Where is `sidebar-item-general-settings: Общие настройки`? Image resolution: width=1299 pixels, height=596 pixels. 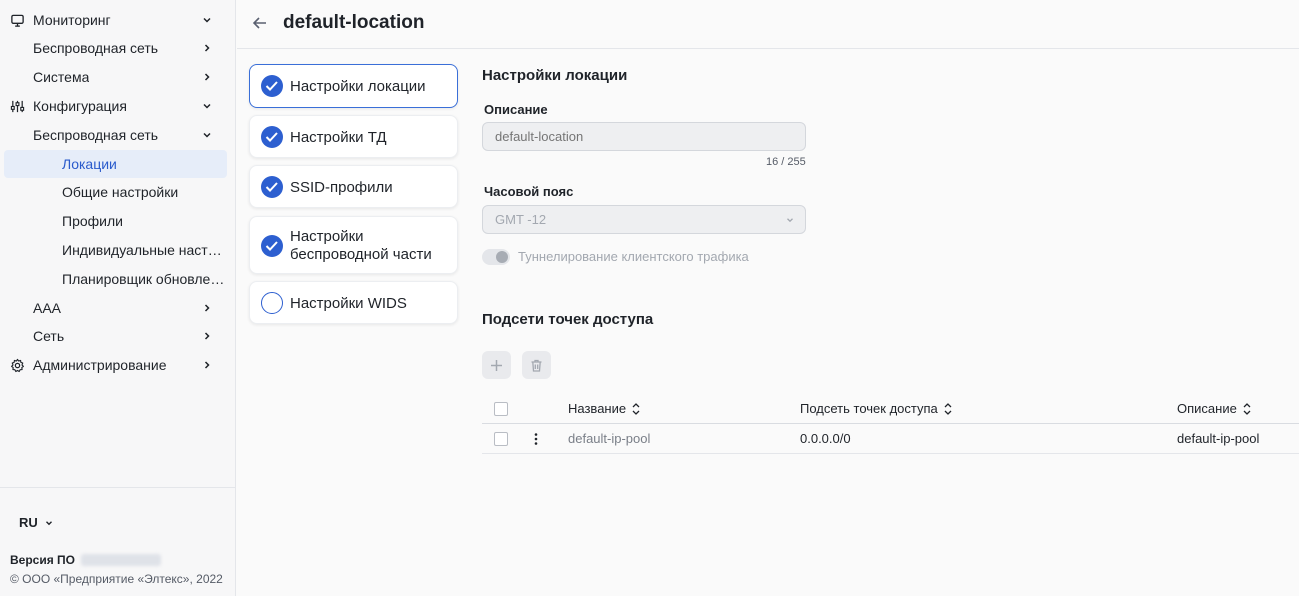 sidebar-item-general-settings: Общие настройки is located at coordinates (115, 192).